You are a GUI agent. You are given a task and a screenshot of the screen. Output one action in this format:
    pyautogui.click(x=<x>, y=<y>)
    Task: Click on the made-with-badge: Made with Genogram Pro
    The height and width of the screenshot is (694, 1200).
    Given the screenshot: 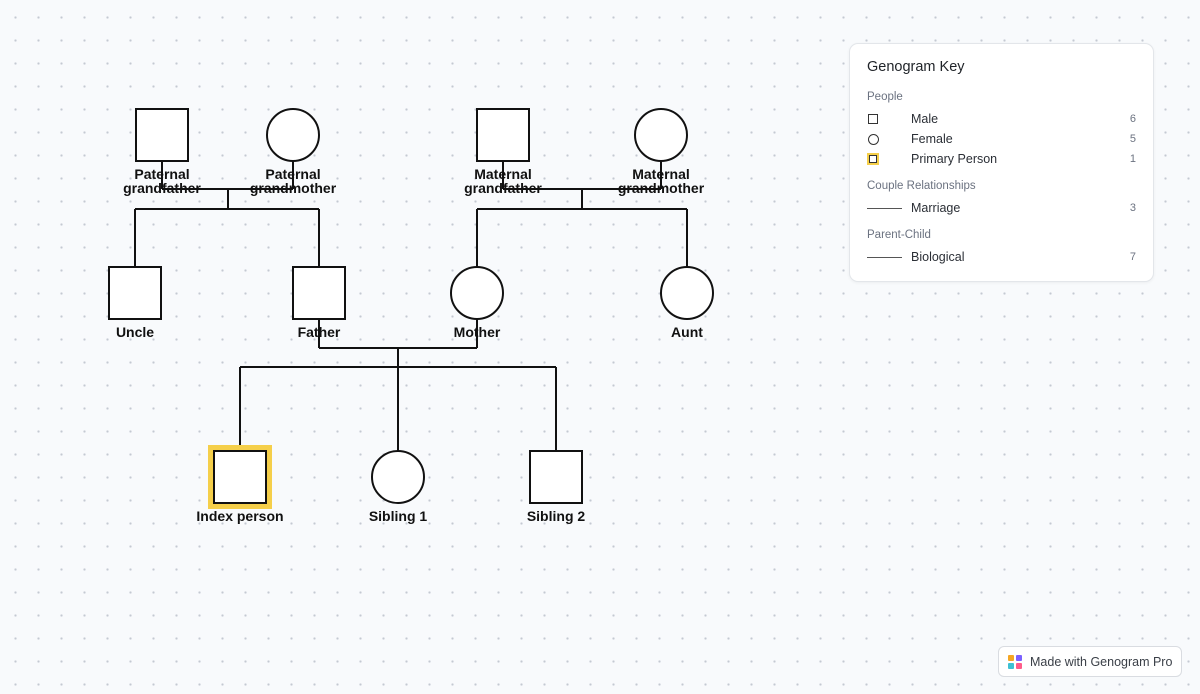 What is the action you would take?
    pyautogui.click(x=1090, y=661)
    